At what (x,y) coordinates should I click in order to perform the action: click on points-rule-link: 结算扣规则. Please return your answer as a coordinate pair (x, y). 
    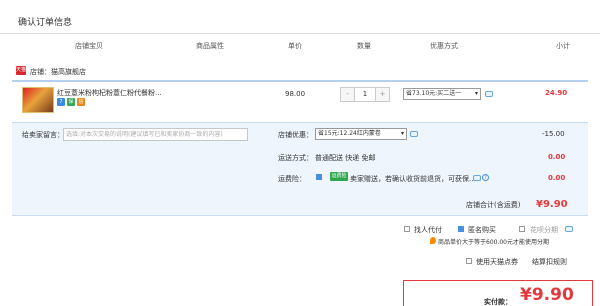
    Looking at the image, I should click on (549, 262).